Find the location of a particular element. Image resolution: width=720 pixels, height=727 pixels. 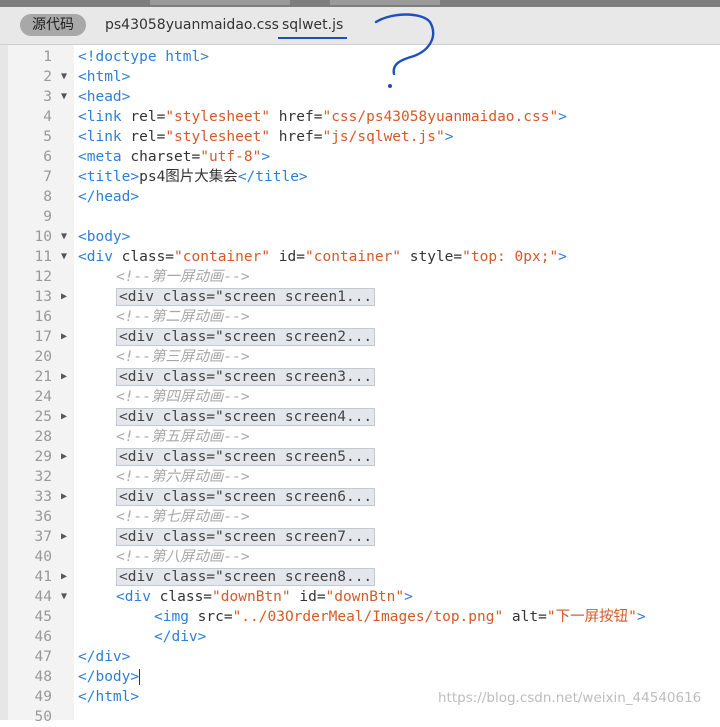

line-number: 48 is located at coordinates (43, 677).